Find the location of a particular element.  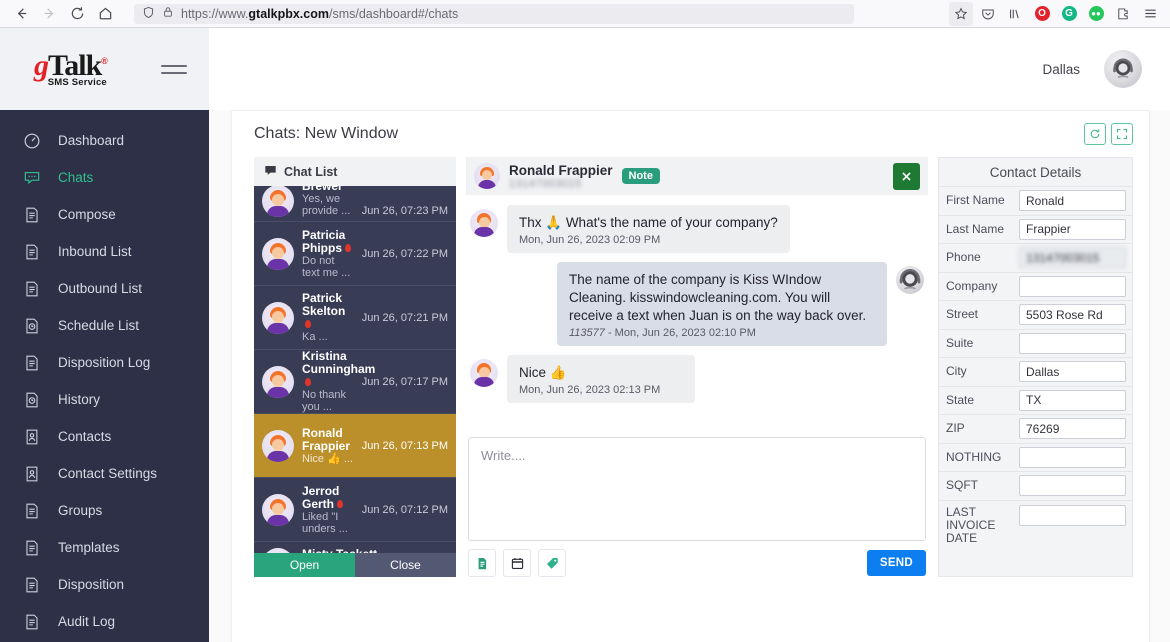

sidebar-item-audit-log: Audit Log is located at coordinates (104, 621).